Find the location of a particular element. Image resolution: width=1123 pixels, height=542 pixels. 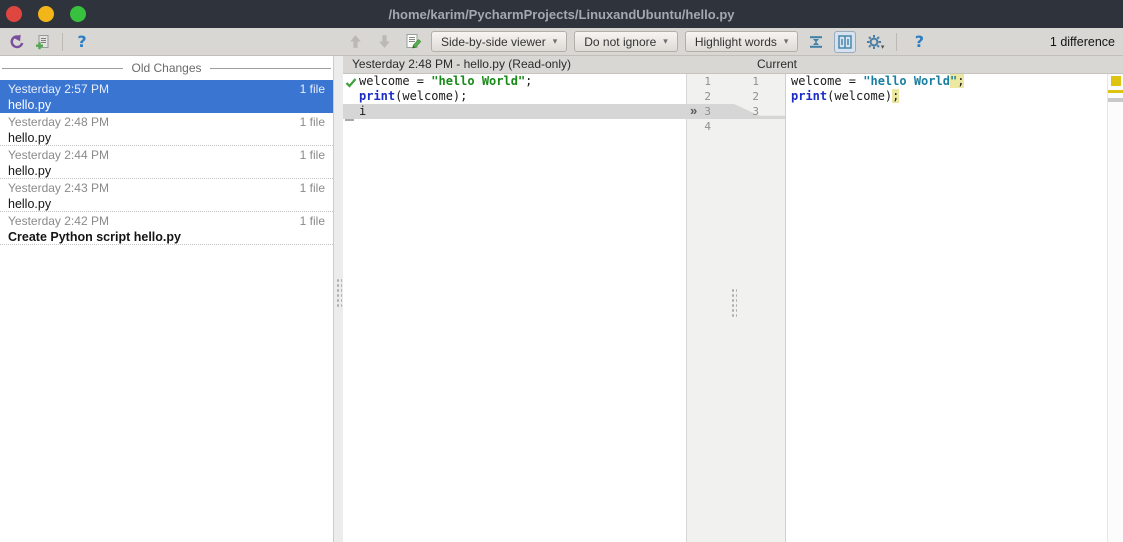

history-item-row: Yesterday 2:48 PM 1 file is located at coordinates (166, 122).